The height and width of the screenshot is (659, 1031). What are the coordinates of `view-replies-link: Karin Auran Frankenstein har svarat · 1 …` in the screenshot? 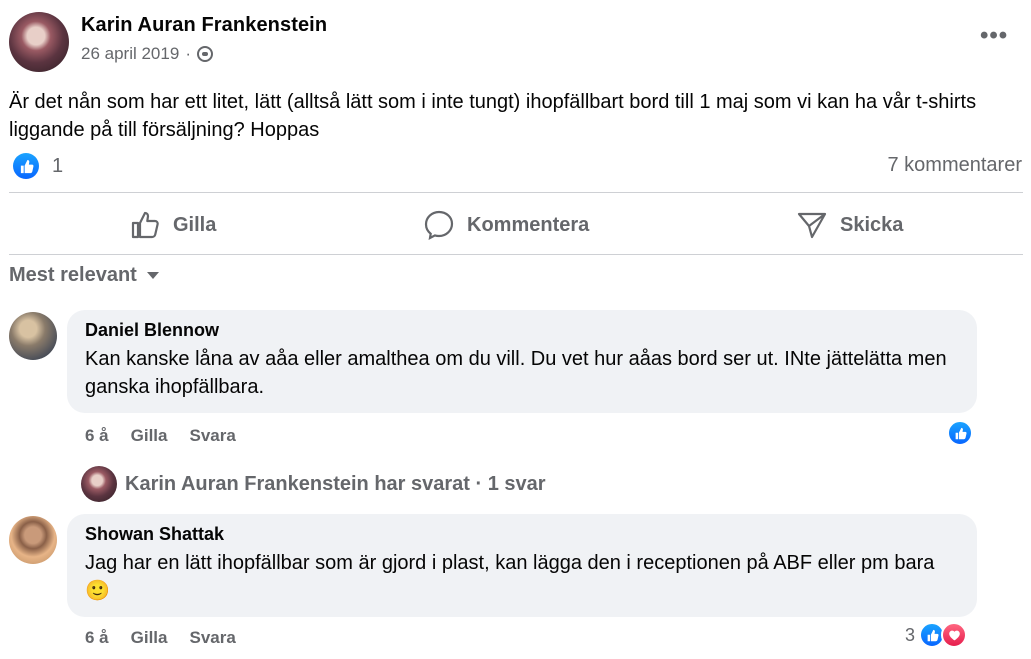 It's located at (313, 484).